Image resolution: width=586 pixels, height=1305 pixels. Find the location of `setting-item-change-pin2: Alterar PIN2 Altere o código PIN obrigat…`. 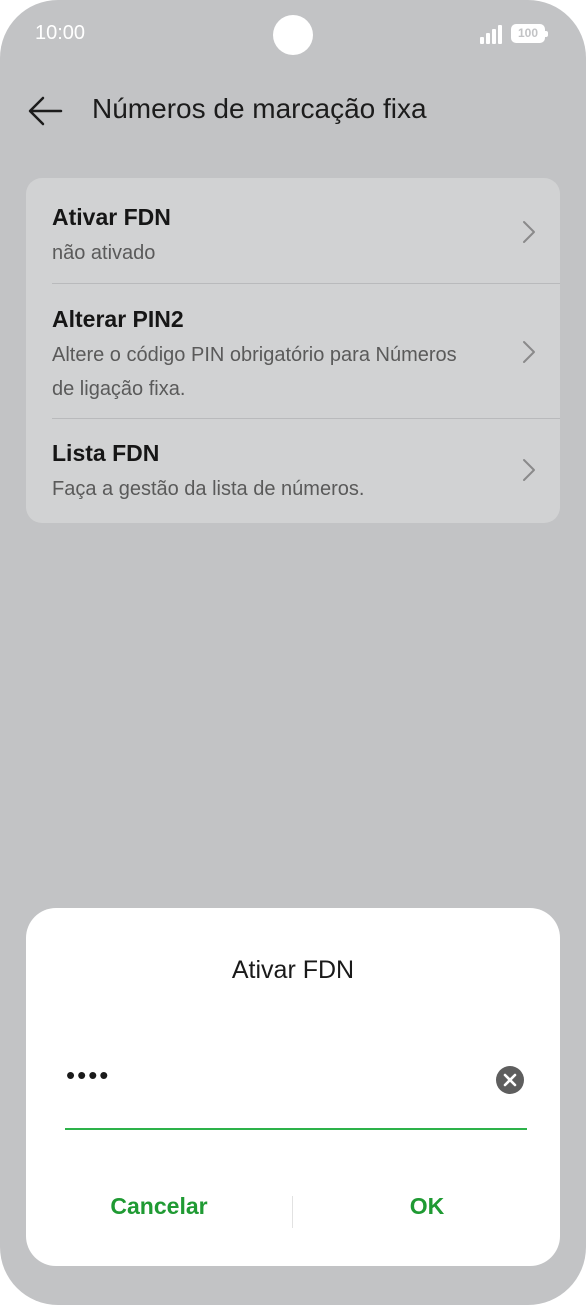

setting-item-change-pin2: Alterar PIN2 Altere o código PIN obrigat… is located at coordinates (293, 351).